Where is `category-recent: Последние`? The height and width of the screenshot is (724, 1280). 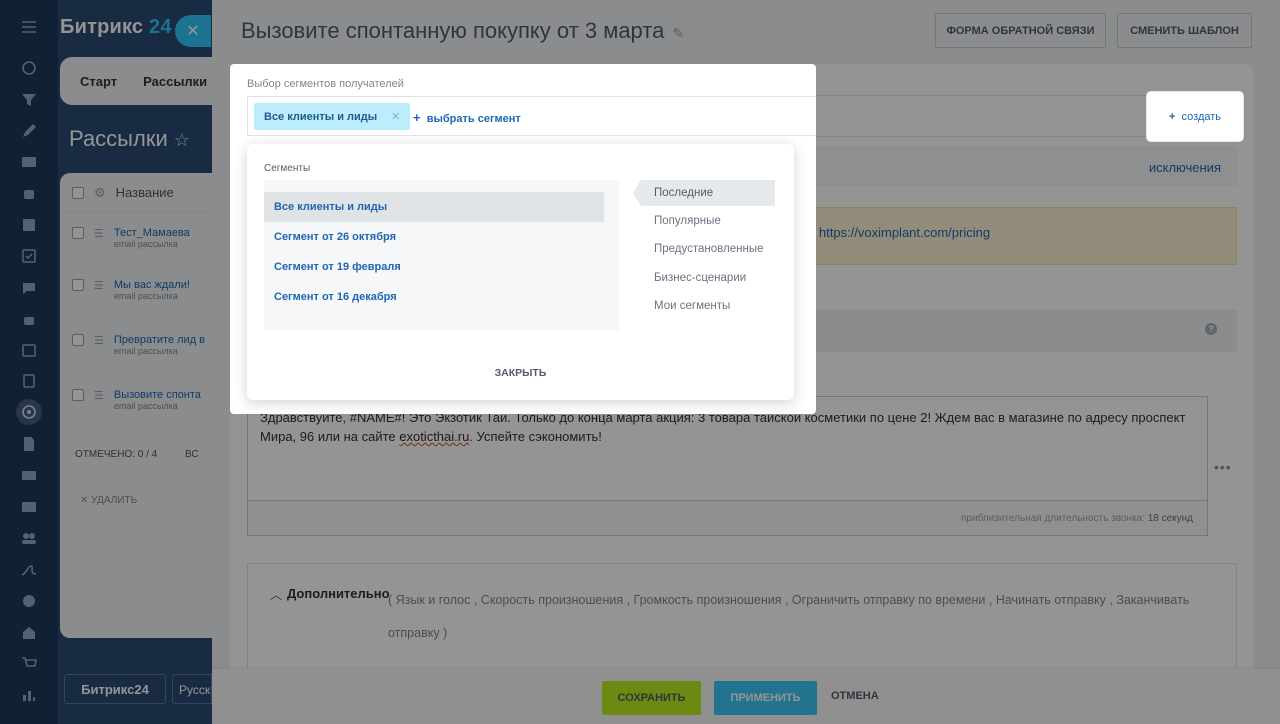 category-recent: Последние is located at coordinates (704, 193).